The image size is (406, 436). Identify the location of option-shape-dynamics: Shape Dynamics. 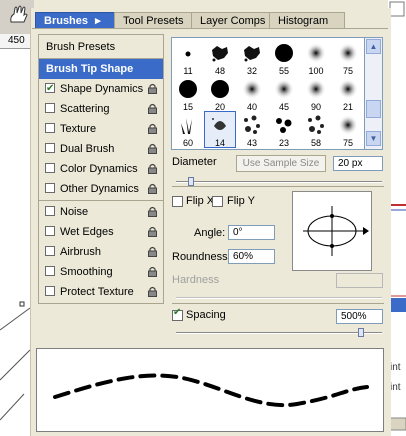
(101, 89).